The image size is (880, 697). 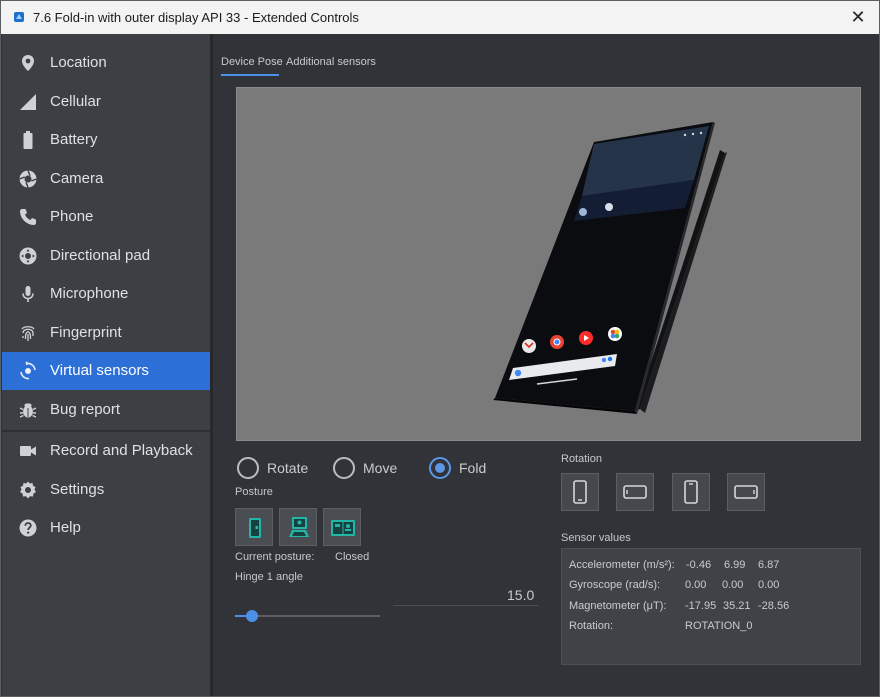 What do you see at coordinates (28, 217) in the screenshot?
I see `phone-icon` at bounding box center [28, 217].